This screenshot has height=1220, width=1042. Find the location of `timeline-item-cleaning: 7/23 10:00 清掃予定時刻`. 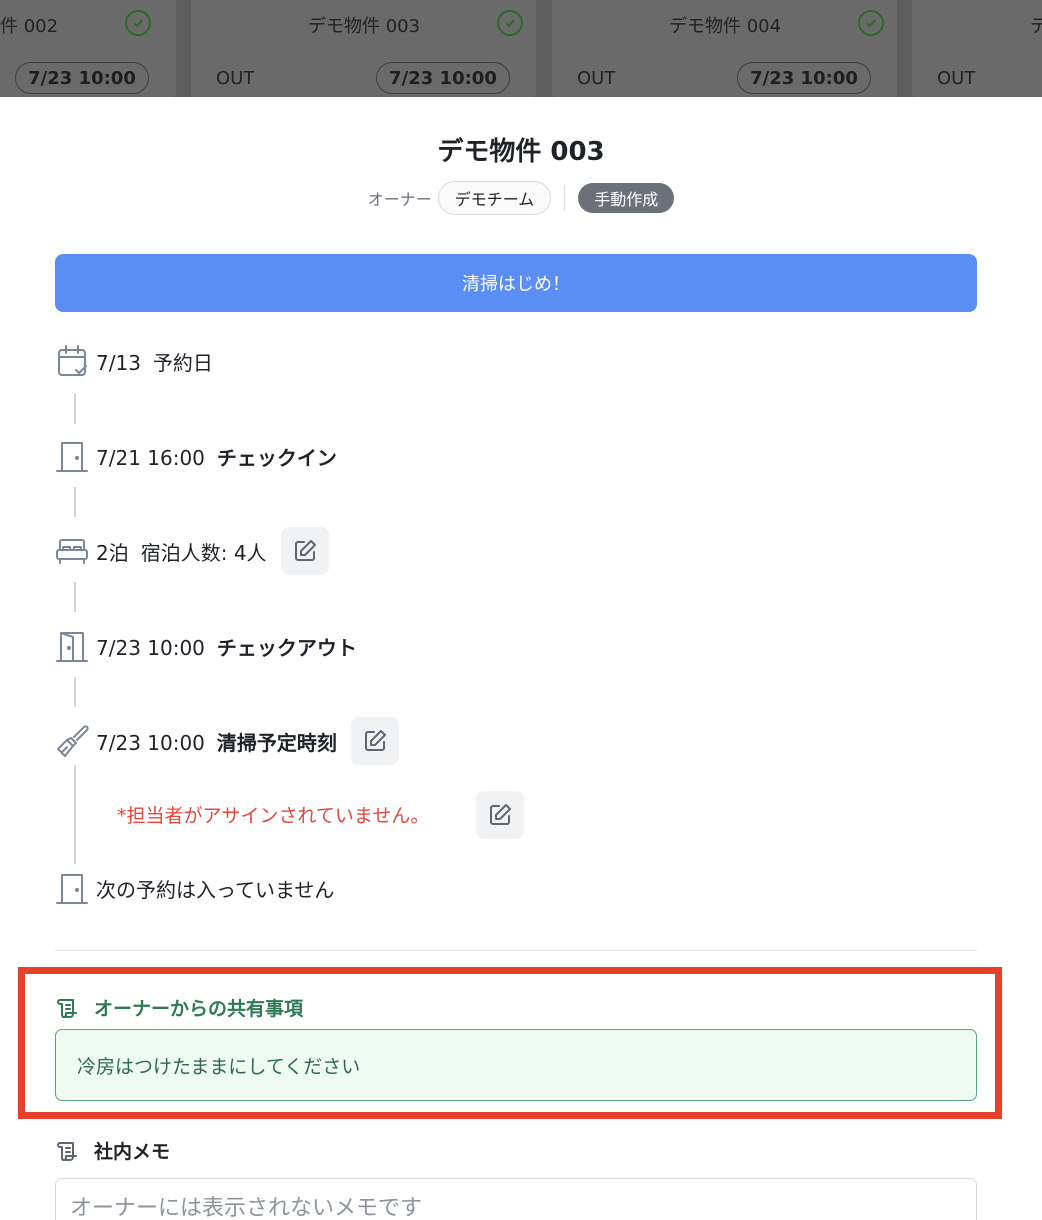

timeline-item-cleaning: 7/23 10:00 清掃予定時刻 is located at coordinates (225, 741).